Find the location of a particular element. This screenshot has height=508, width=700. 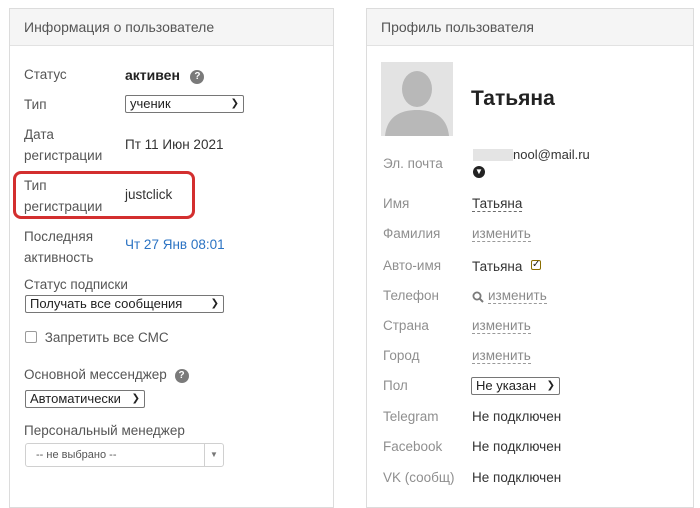

user-type-select: ученик ❯ is located at coordinates (184, 104).